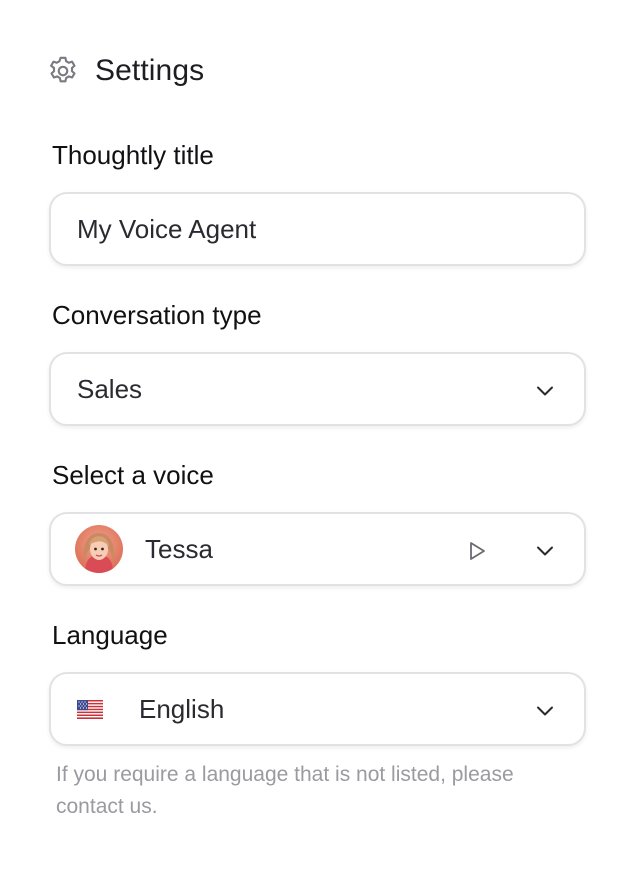  Describe the element at coordinates (182, 708) in the screenshot. I see `language-value: English` at that location.